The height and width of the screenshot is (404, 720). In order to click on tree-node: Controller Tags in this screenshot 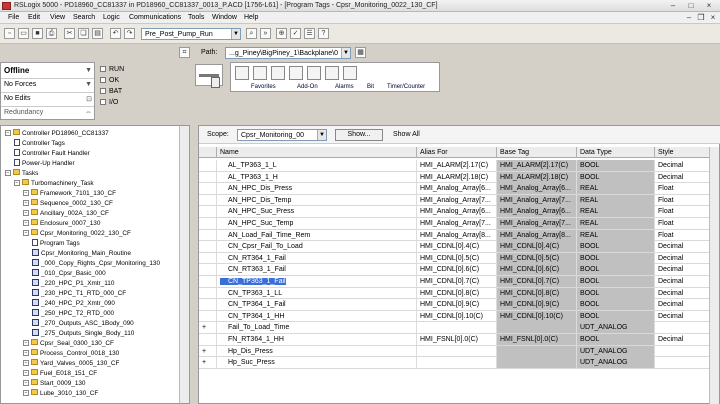, I will do `click(39, 143)`.